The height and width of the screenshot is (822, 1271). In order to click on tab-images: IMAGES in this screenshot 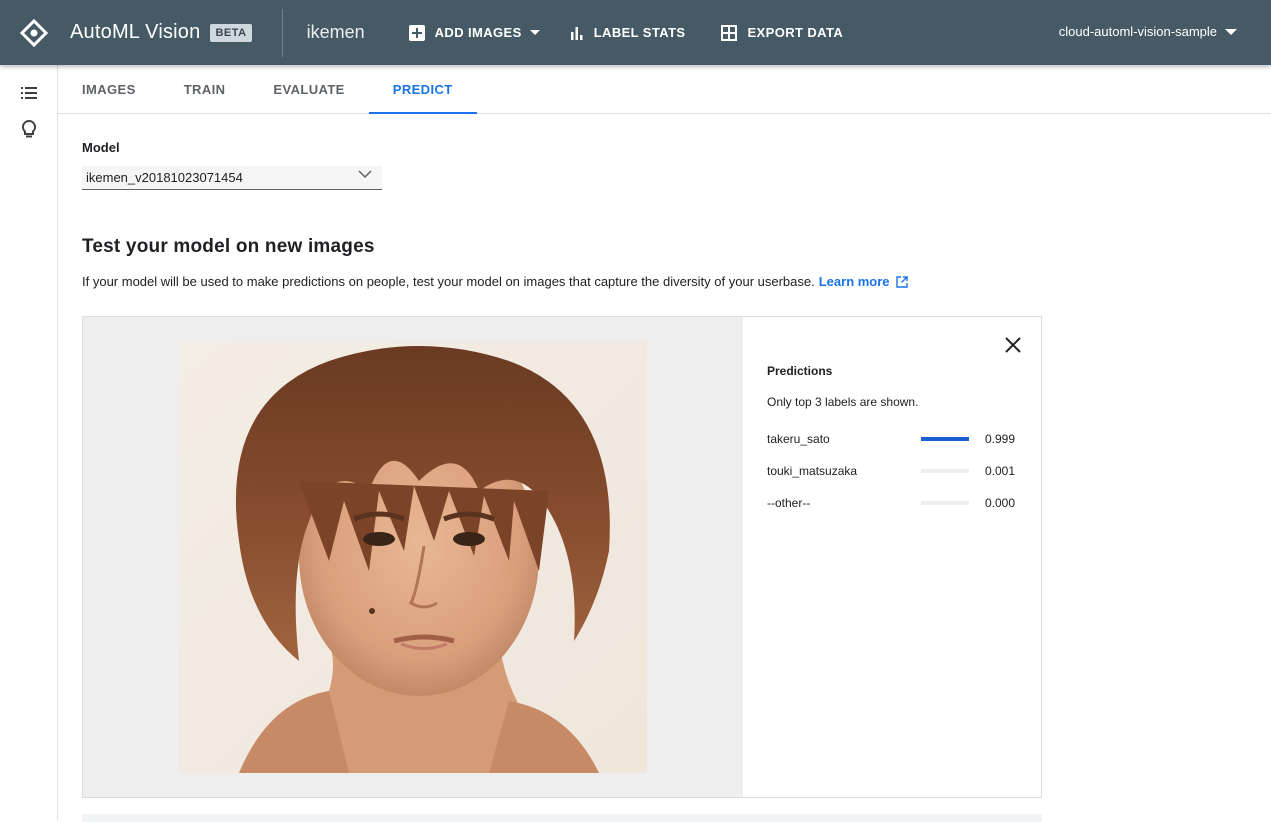, I will do `click(109, 89)`.